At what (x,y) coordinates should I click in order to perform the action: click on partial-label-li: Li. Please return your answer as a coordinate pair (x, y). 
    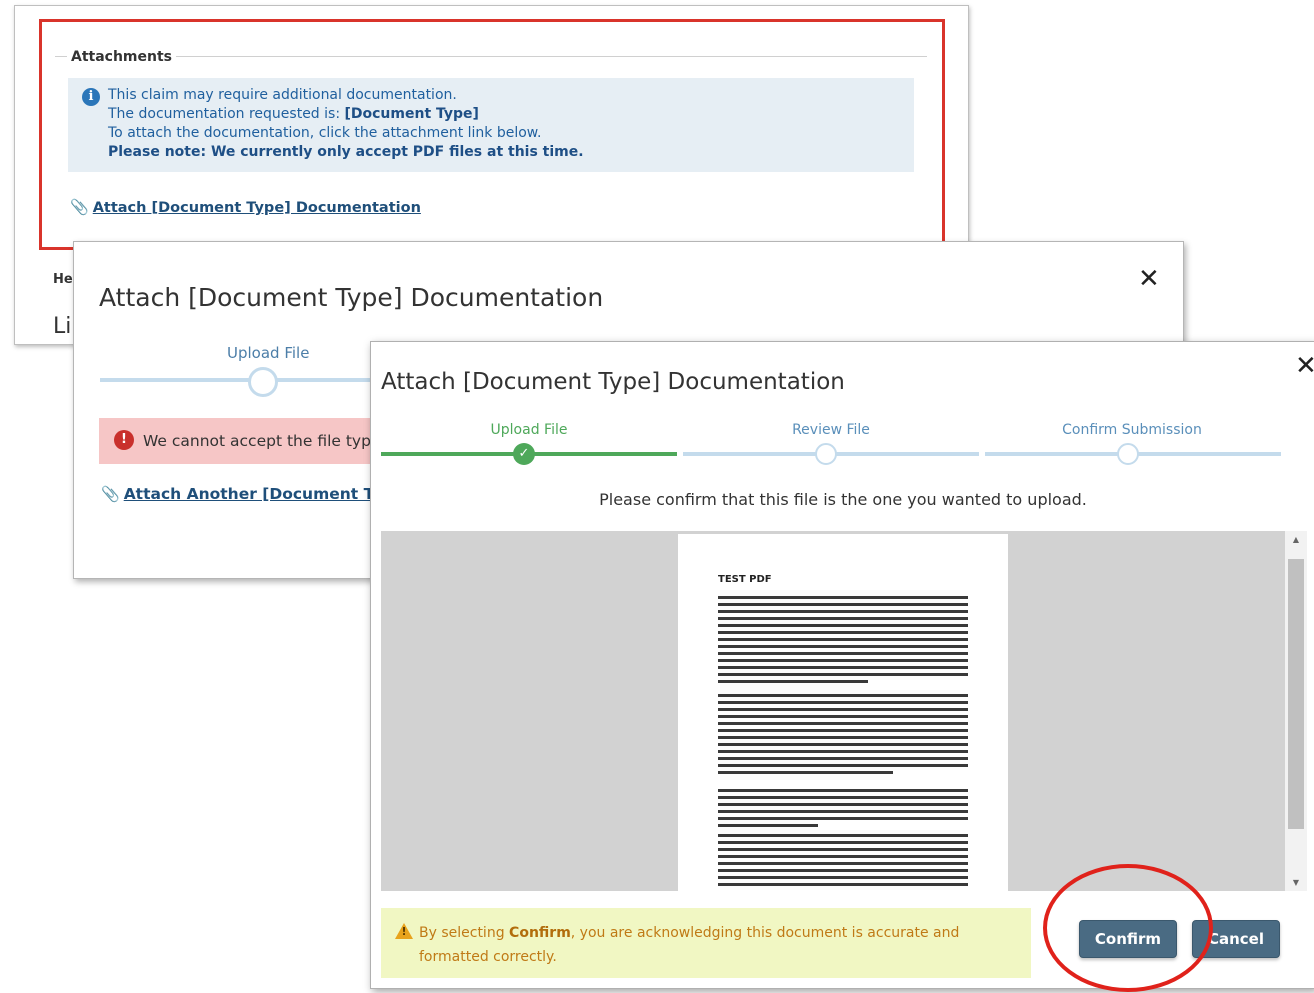
    Looking at the image, I should click on (62, 326).